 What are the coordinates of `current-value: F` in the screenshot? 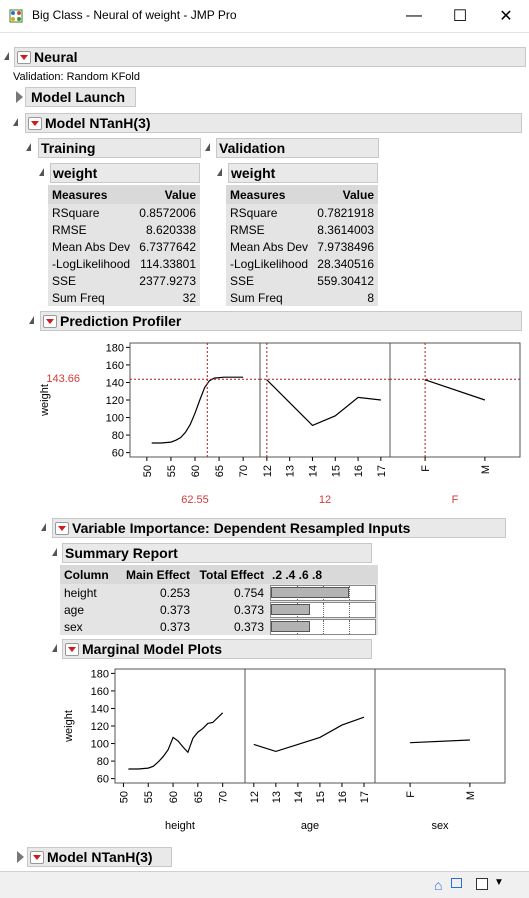 It's located at (455, 500).